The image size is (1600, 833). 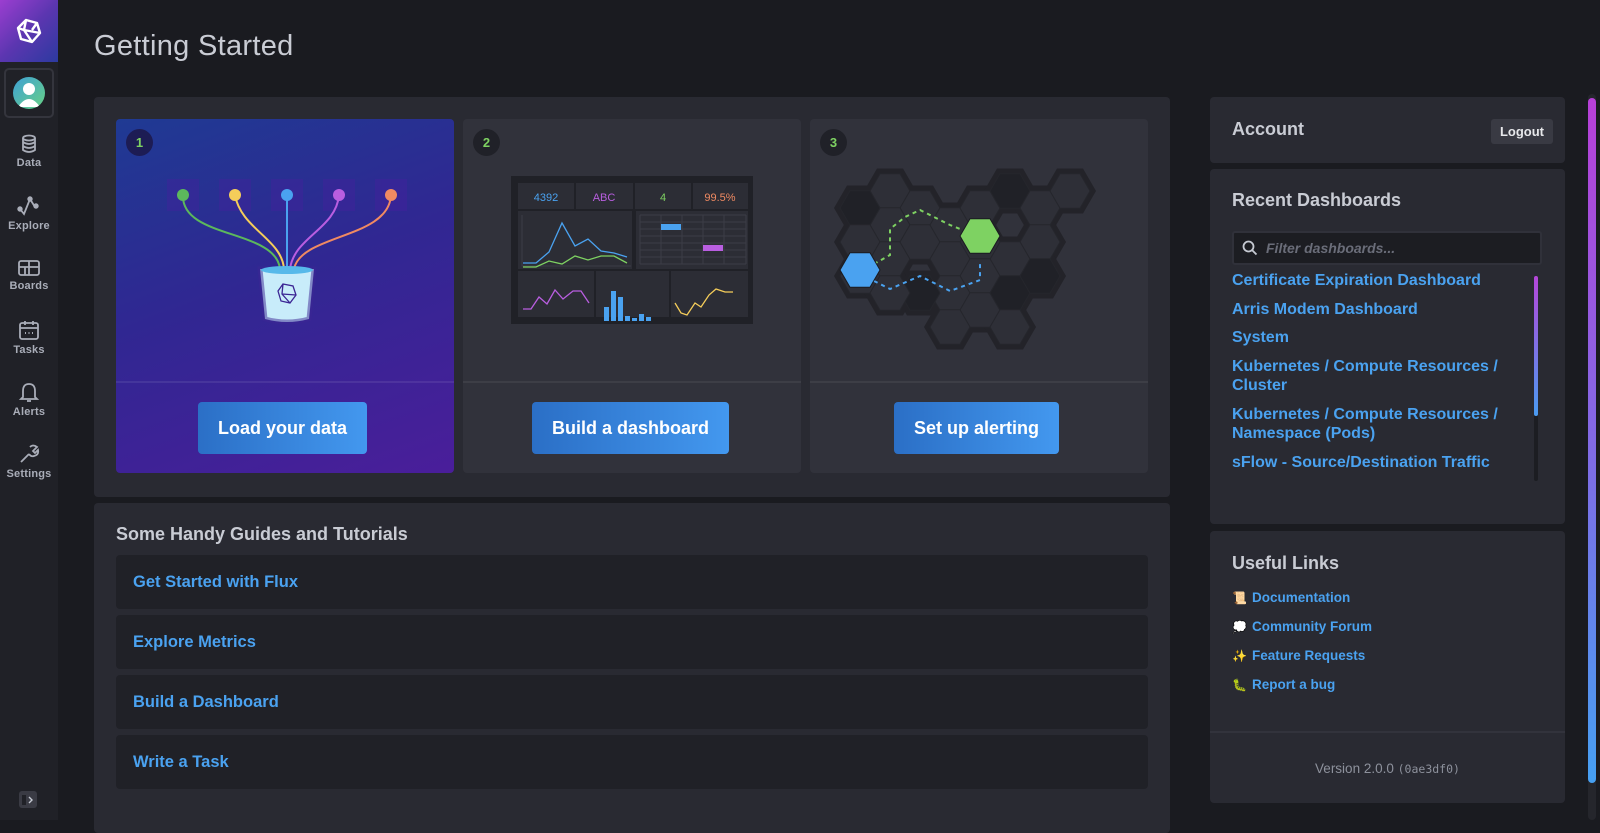 I want to click on guide-label: Get Started with Flux, so click(x=215, y=582).